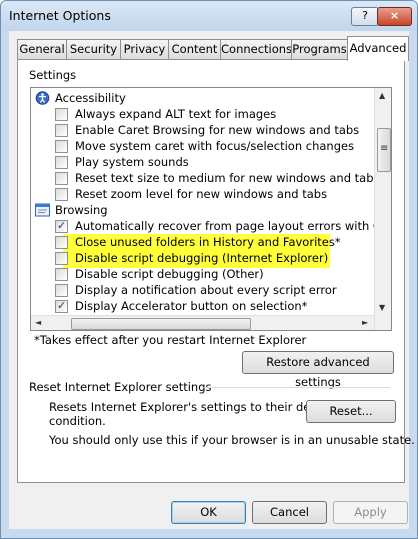 This screenshot has width=418, height=539. What do you see at coordinates (90, 98) in the screenshot?
I see `category-label: Accessibility` at bounding box center [90, 98].